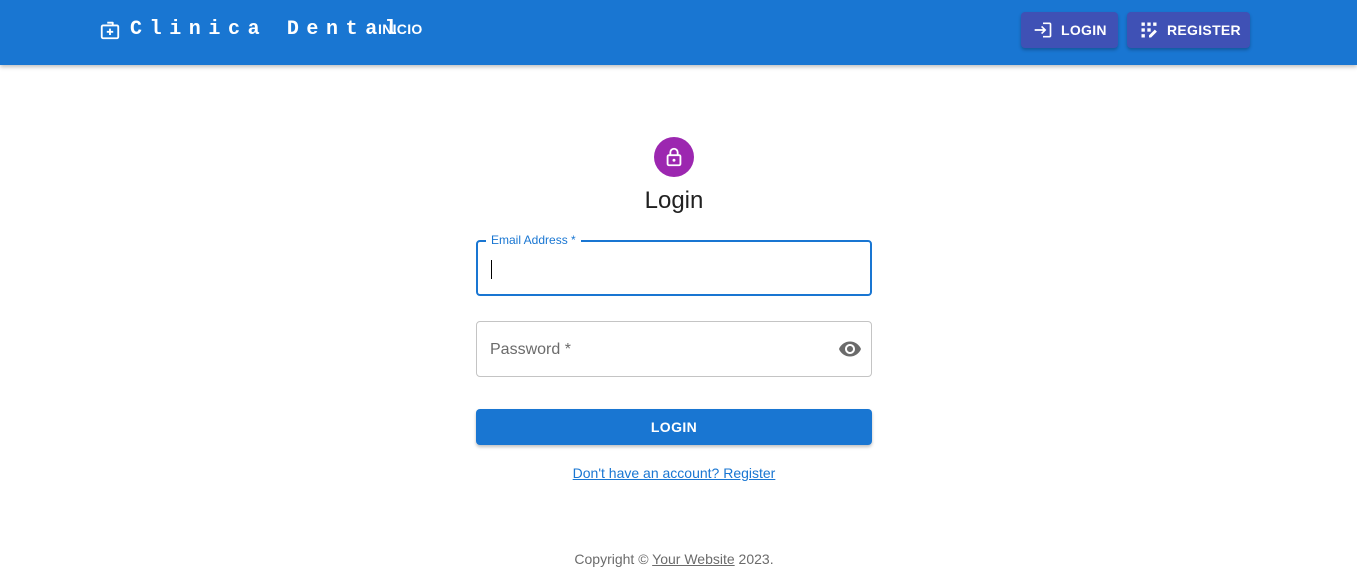  I want to click on nav-register-button: REGISTER, so click(1188, 30).